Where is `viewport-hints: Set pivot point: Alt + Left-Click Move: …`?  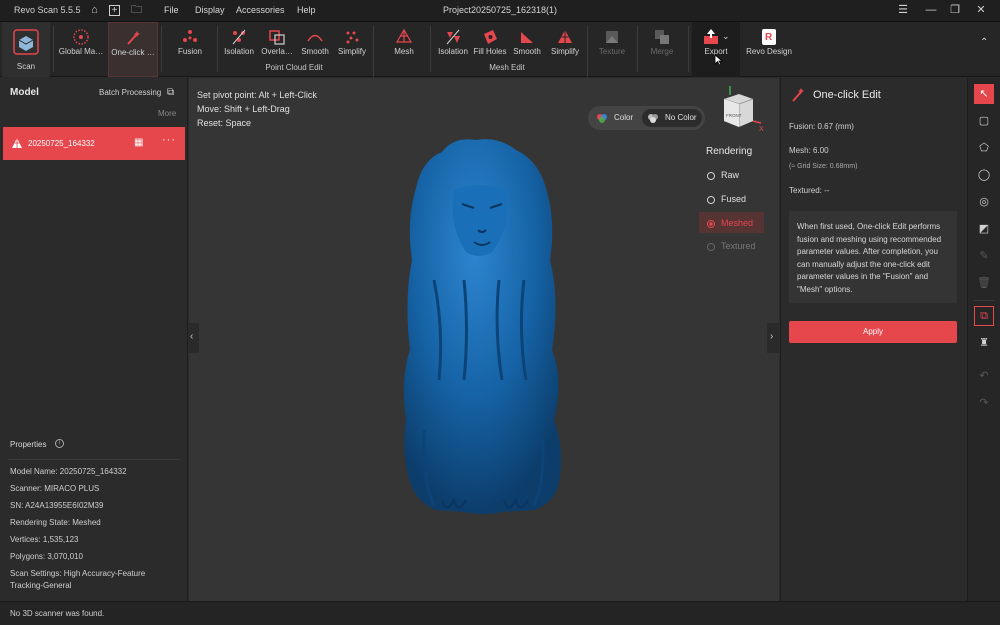
viewport-hints: Set pivot point: Alt + Left-Click Move: … is located at coordinates (257, 109).